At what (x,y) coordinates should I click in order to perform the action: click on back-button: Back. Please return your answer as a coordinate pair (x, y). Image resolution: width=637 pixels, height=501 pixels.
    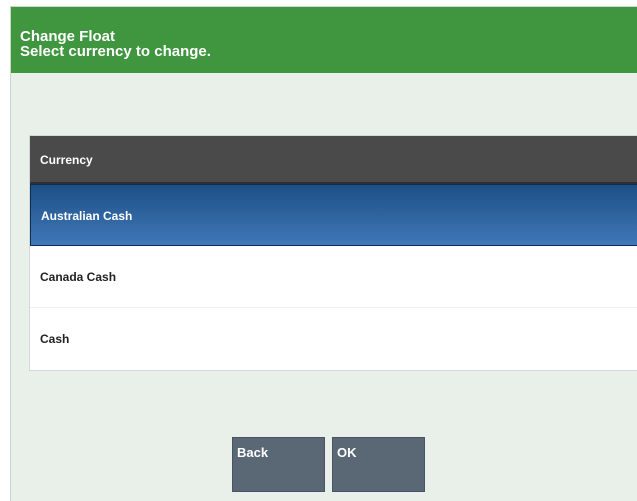
    Looking at the image, I should click on (278, 464).